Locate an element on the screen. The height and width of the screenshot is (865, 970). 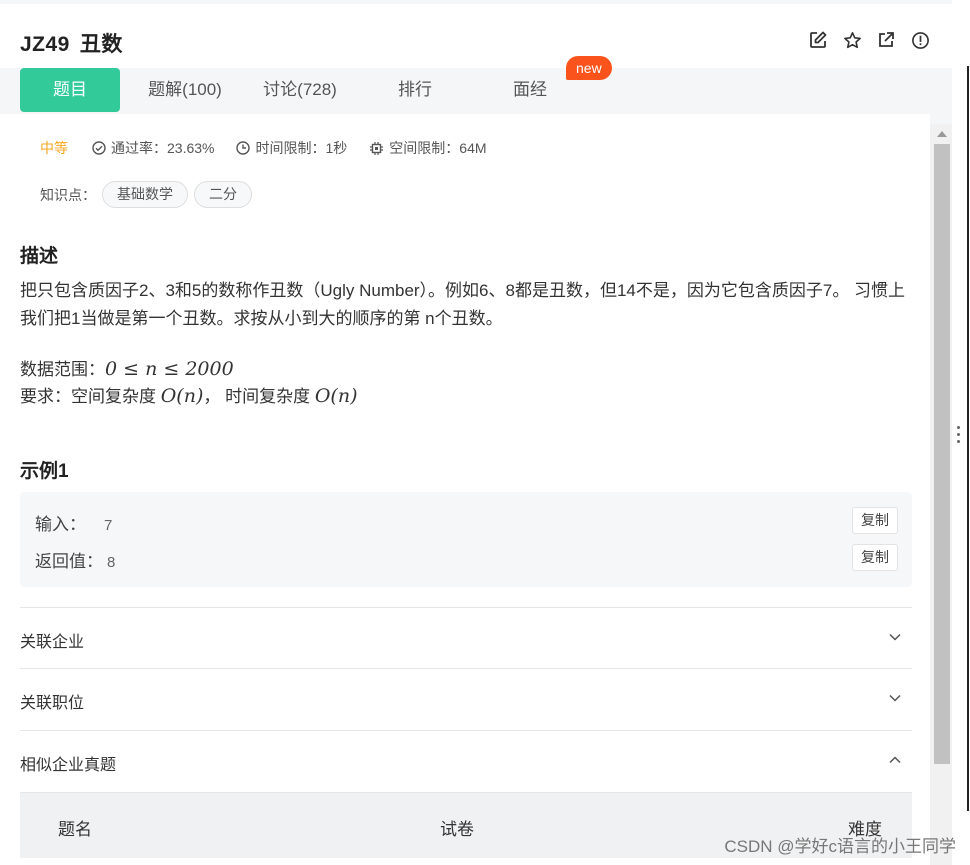
page-title: JZ49 丑数 is located at coordinates (71, 43).